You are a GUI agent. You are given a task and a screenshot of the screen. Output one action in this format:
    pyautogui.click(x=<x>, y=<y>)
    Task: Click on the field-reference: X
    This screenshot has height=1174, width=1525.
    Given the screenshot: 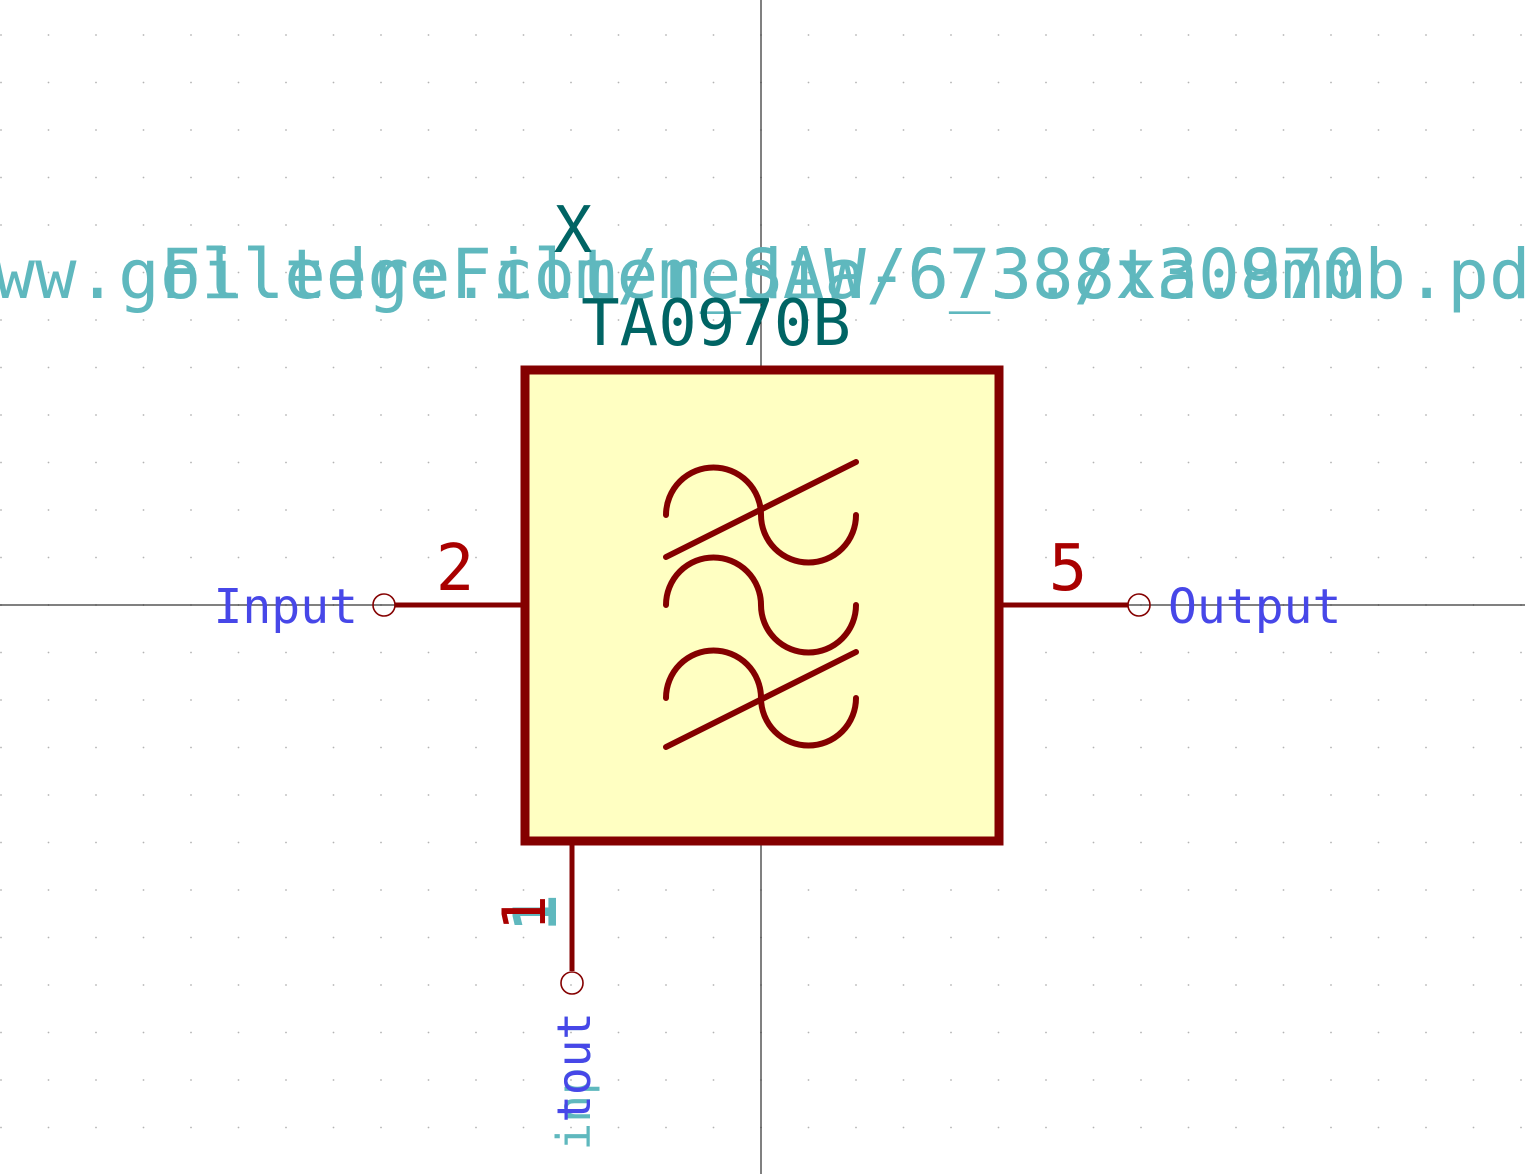 What is the action you would take?
    pyautogui.click(x=573, y=231)
    